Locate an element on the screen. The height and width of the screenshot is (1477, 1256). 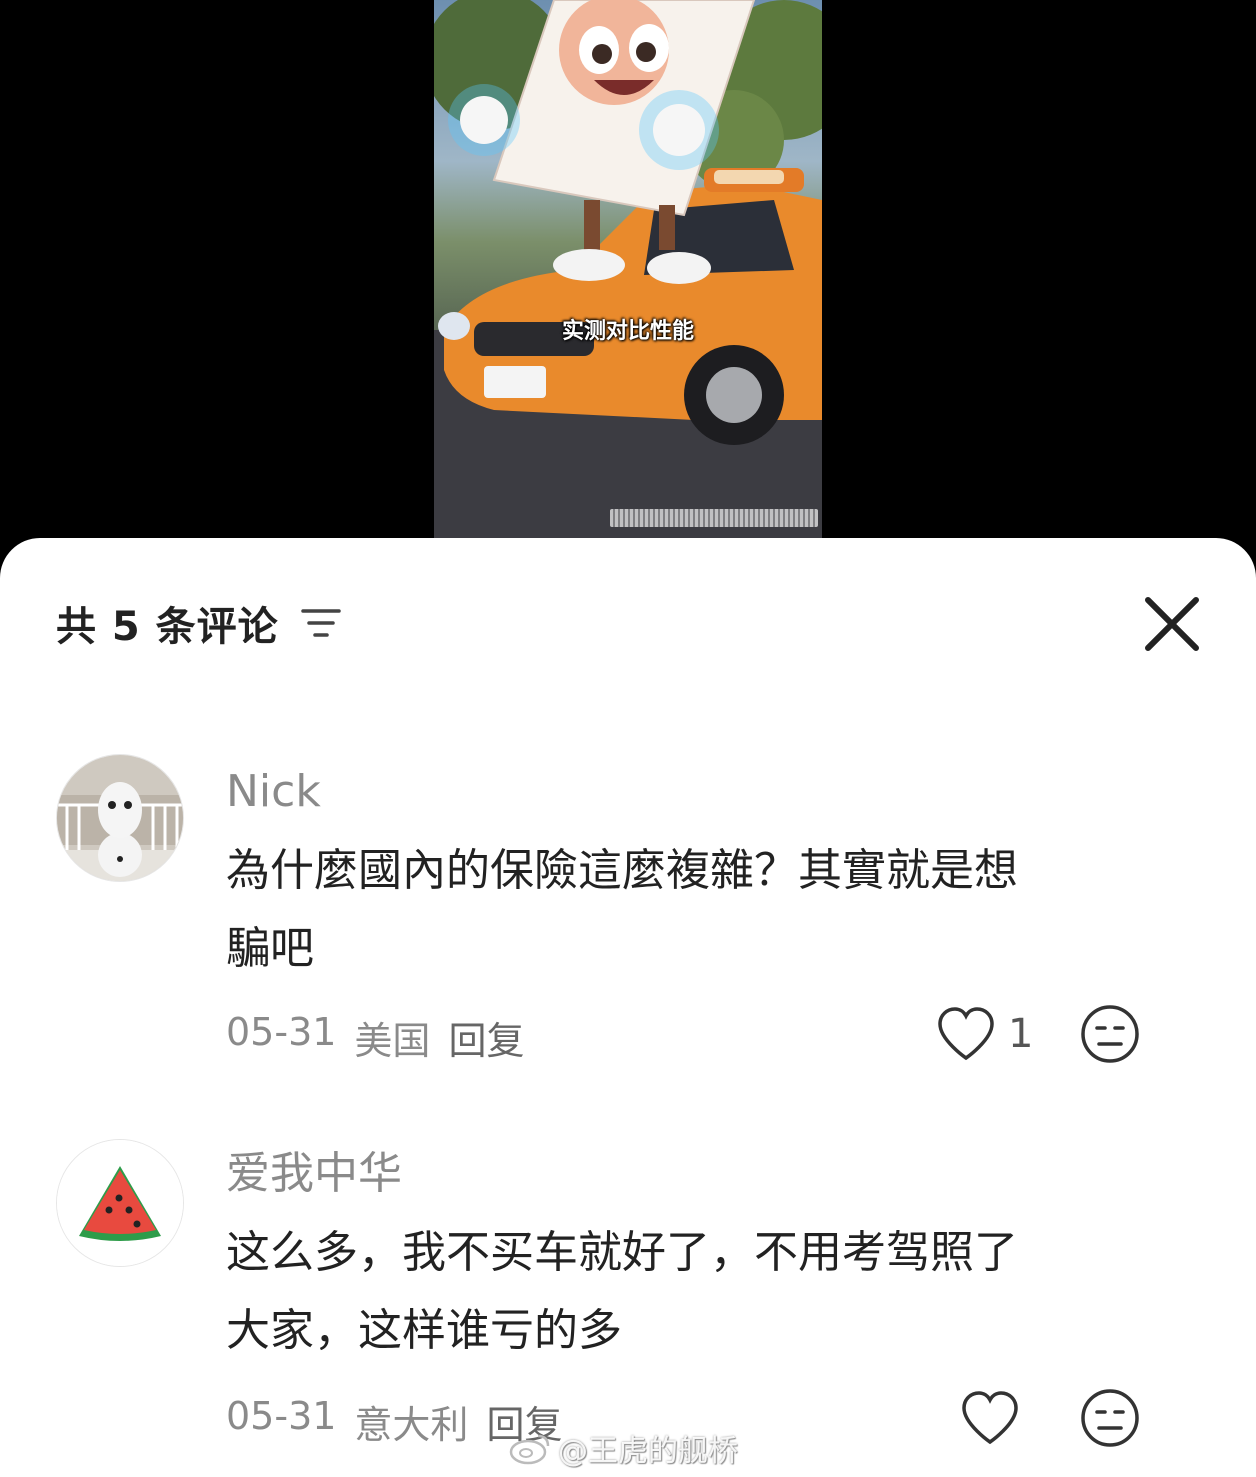
comment-text-line: 这么多，我不买车就好了，不用考驾照了 is located at coordinates (622, 1252).